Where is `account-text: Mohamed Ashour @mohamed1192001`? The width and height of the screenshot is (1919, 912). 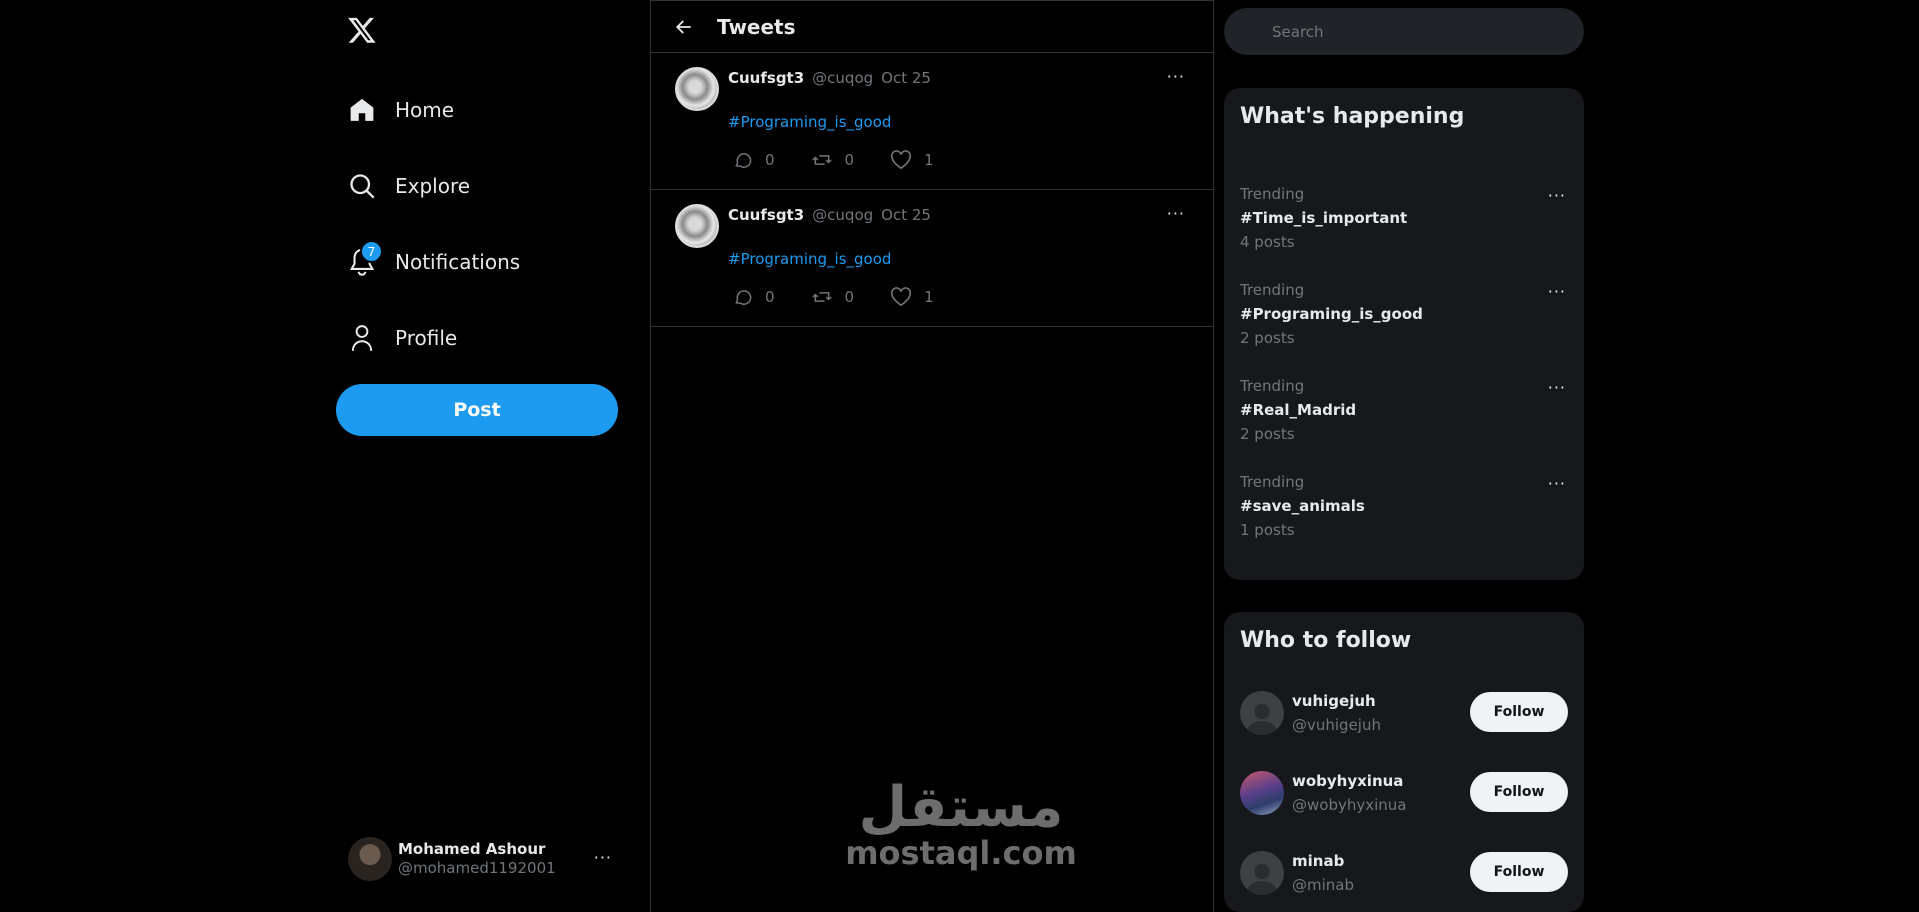
account-text: Mohamed Ashour @mohamed1192001 is located at coordinates (477, 859).